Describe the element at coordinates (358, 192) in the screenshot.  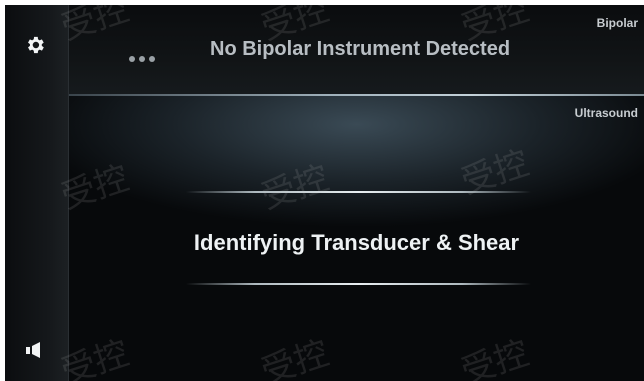
I see `status-top-line` at that location.